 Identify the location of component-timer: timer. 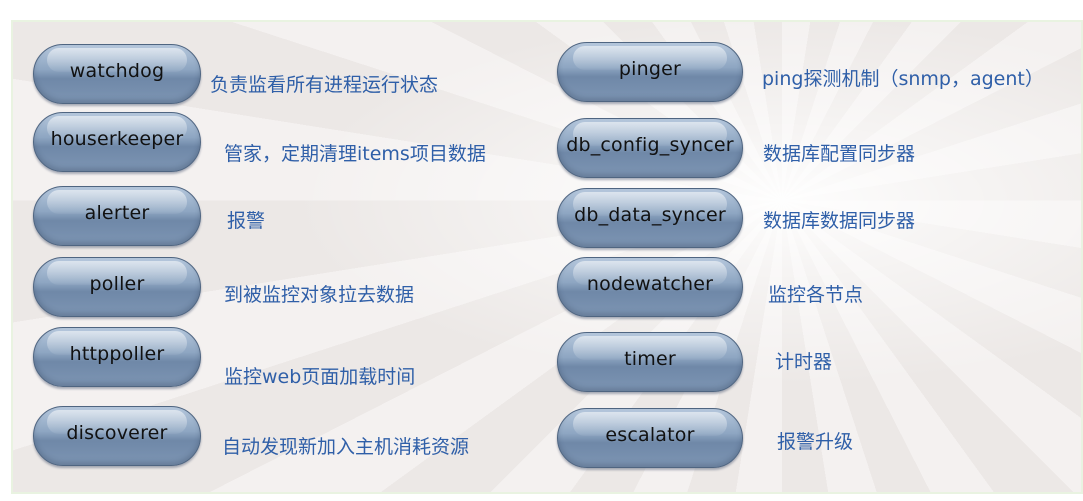
(650, 362).